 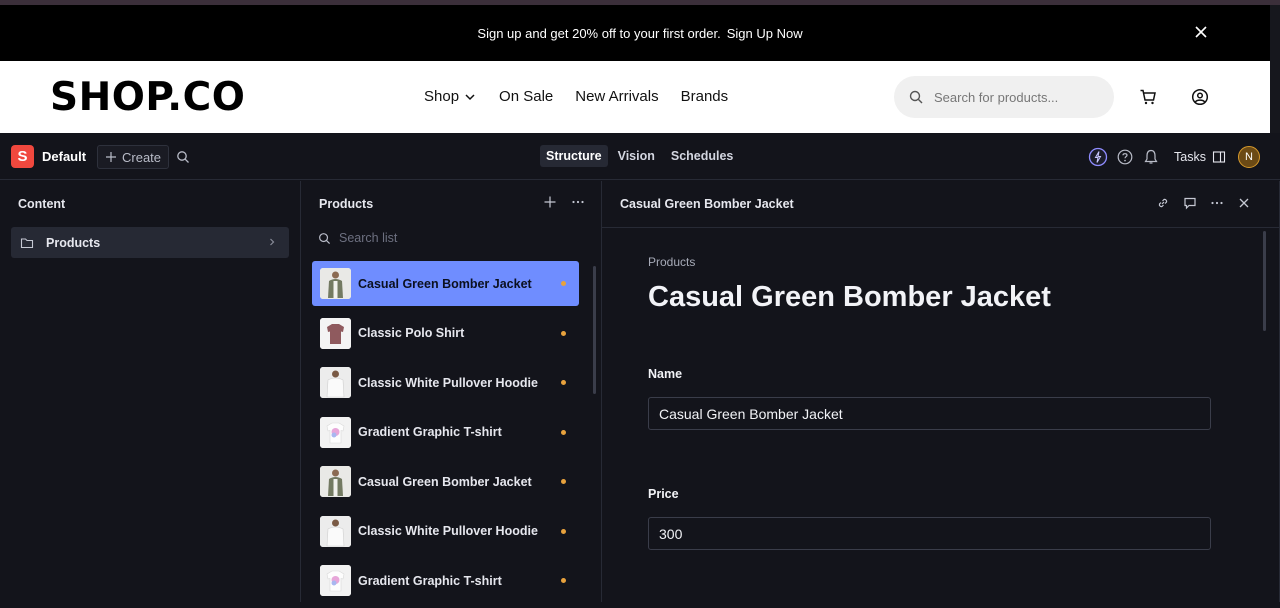 I want to click on add-icon, so click(x=550, y=202).